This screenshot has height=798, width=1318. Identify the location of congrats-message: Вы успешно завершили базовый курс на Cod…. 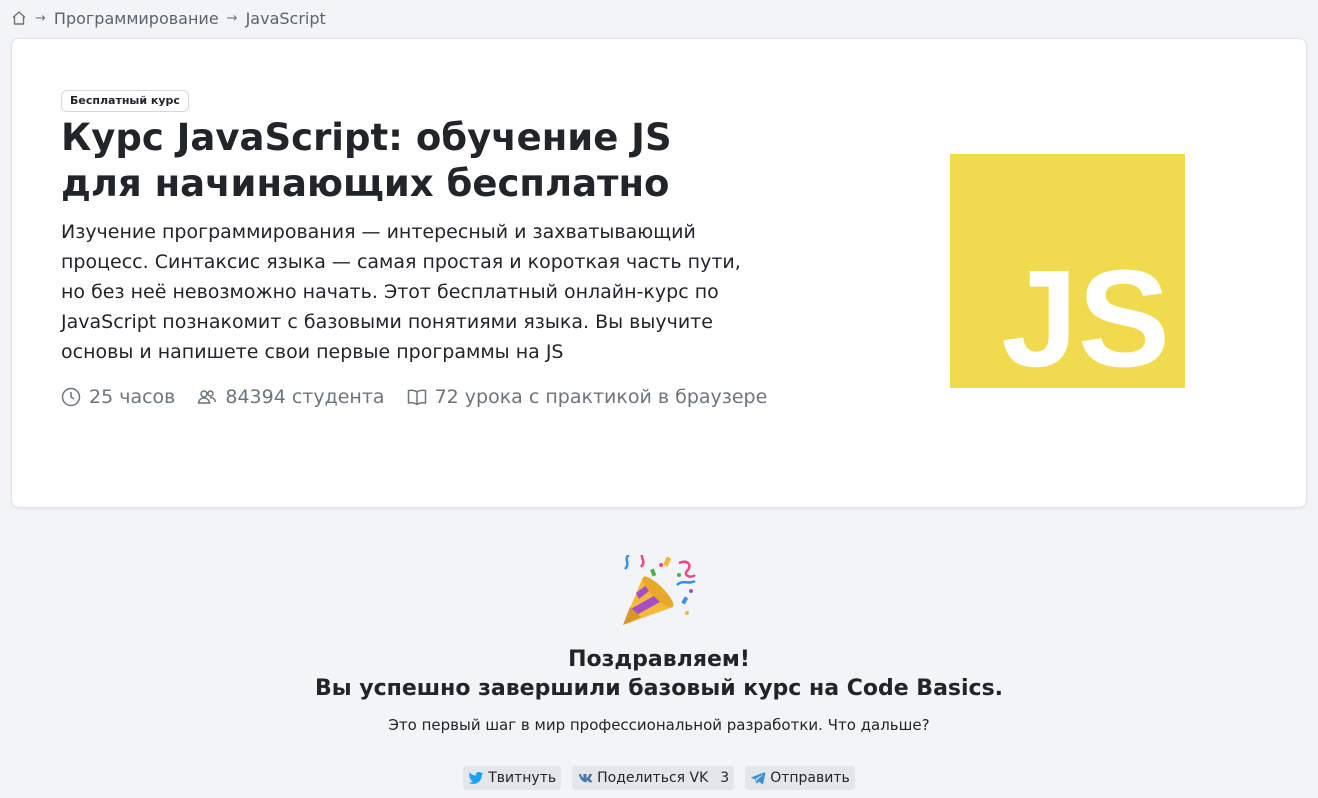
(659, 688).